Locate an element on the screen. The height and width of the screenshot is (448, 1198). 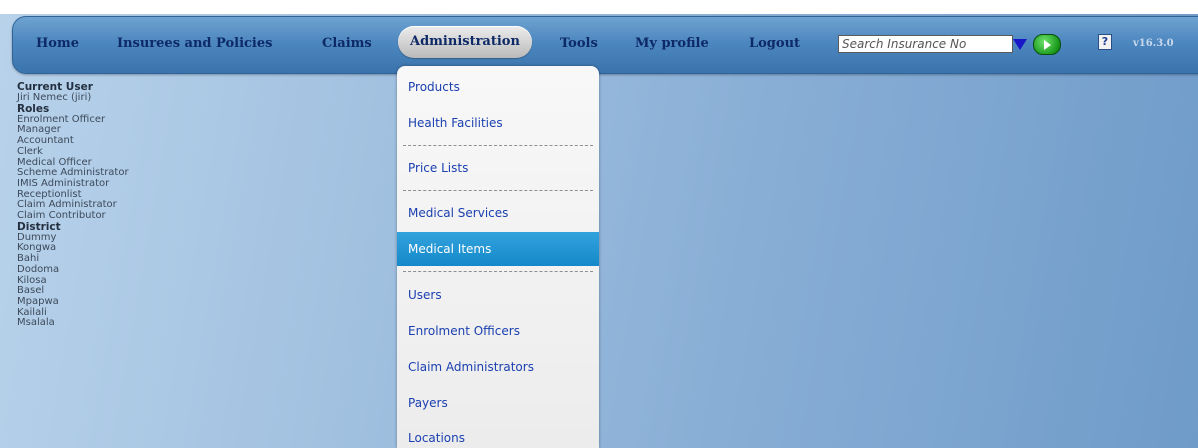
district-item: Kilosa is located at coordinates (32, 280).